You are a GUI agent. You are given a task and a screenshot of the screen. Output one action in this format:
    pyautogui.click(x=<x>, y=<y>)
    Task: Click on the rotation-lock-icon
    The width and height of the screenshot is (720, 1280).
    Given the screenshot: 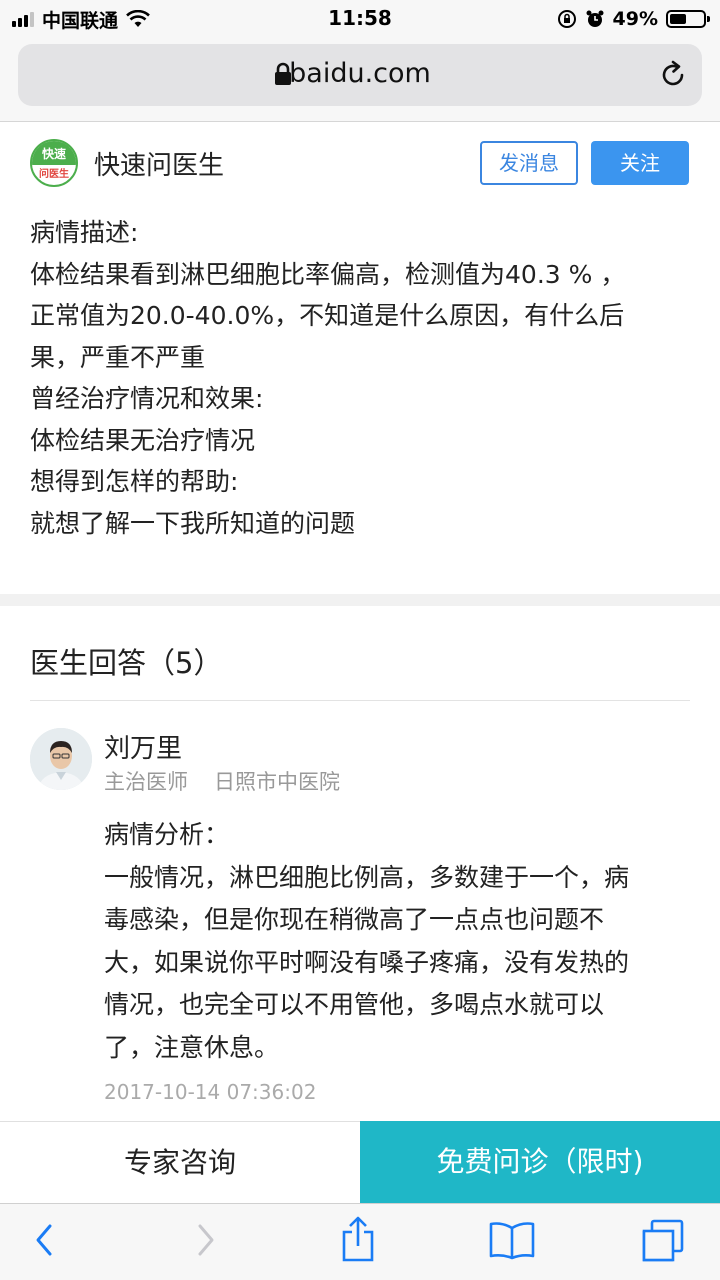 What is the action you would take?
    pyautogui.click(x=566, y=19)
    